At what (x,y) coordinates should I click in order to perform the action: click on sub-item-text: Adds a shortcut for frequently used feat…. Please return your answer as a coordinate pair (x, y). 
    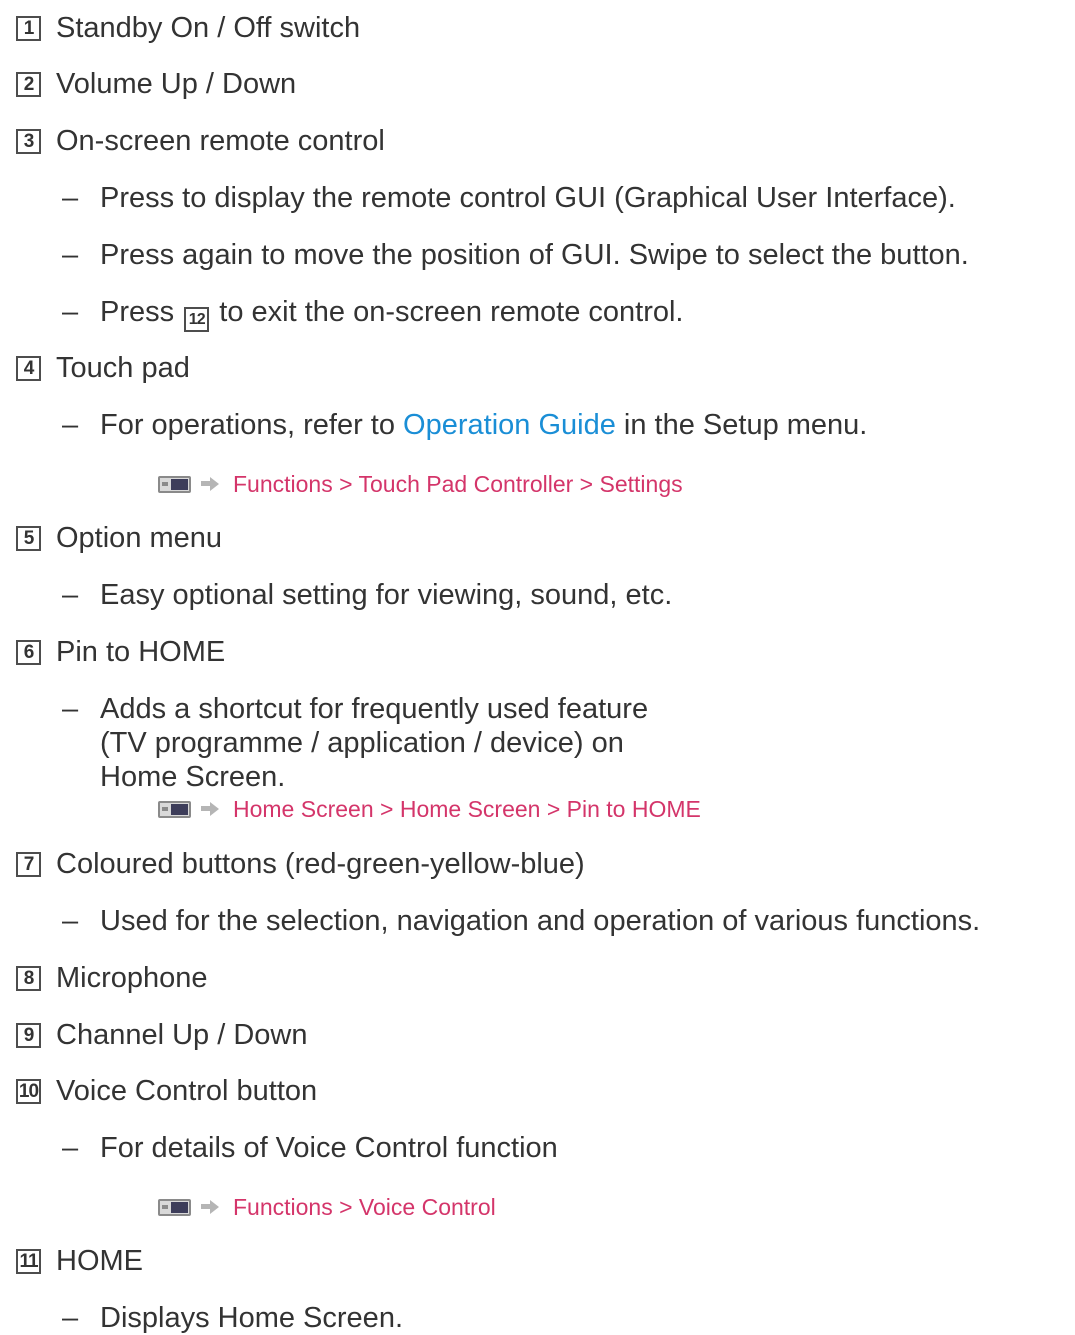
    Looking at the image, I should click on (374, 743).